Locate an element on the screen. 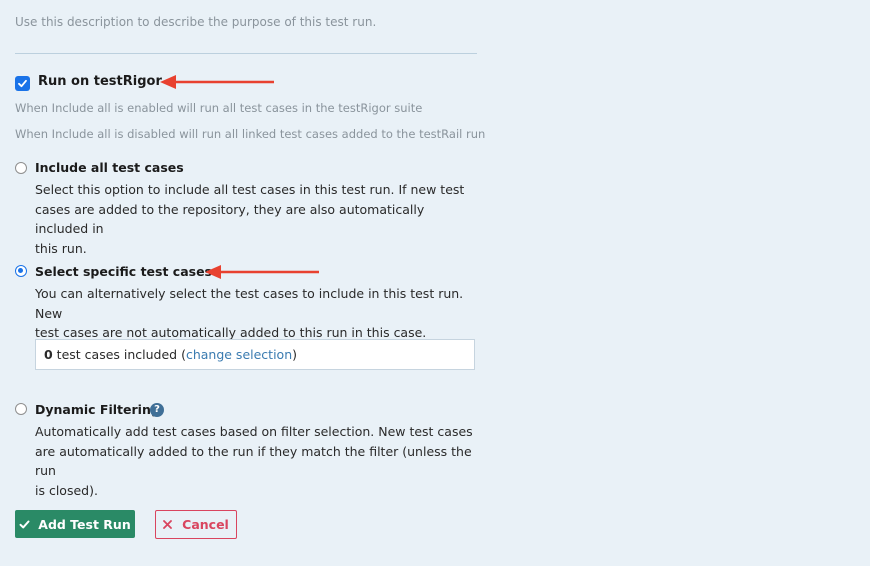  cancel-button: Cancel is located at coordinates (196, 524).